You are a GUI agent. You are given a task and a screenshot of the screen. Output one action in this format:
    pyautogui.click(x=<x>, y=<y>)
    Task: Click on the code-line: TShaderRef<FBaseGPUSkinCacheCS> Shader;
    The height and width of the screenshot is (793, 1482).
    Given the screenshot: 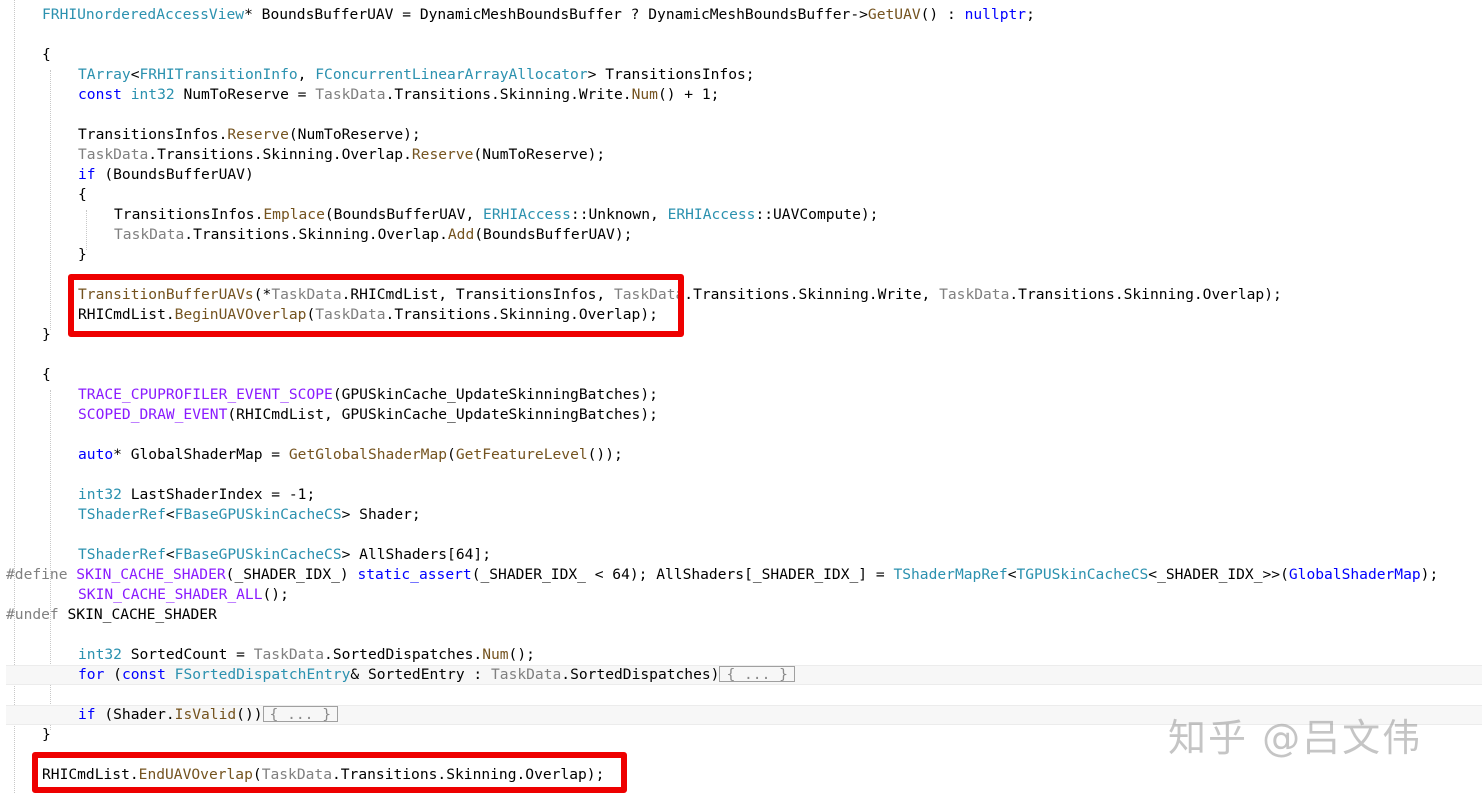 What is the action you would take?
    pyautogui.click(x=213, y=515)
    